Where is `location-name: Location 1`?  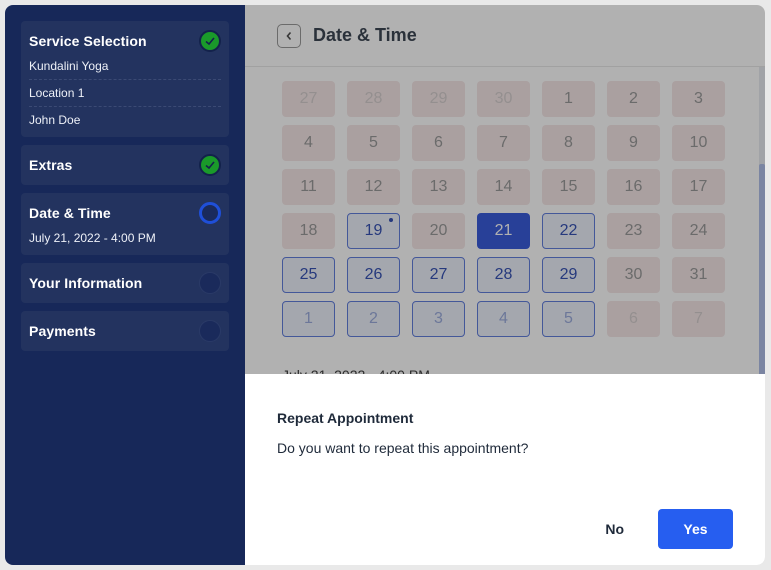
location-name: Location 1 is located at coordinates (125, 93).